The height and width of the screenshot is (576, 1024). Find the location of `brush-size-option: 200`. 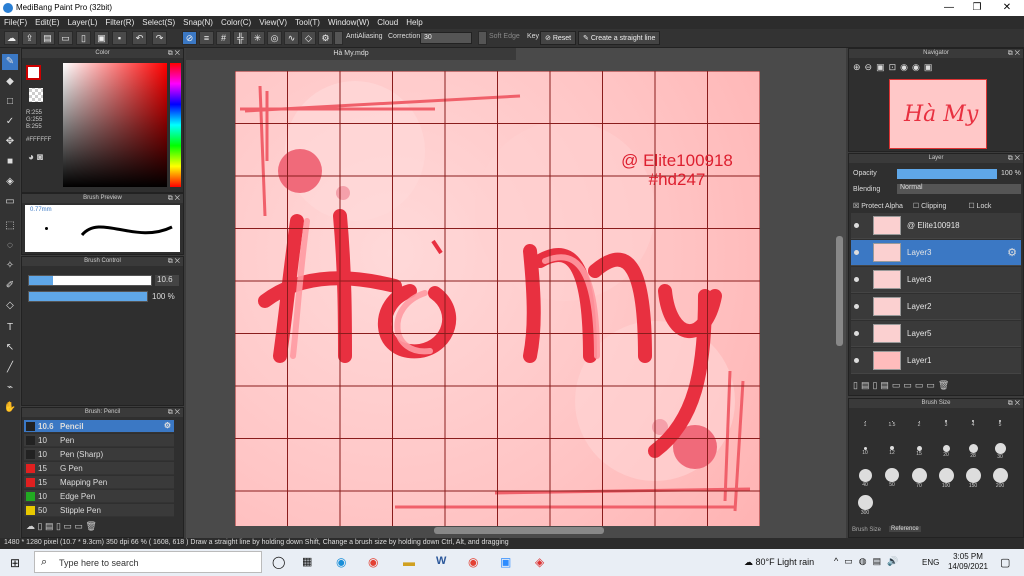

brush-size-option: 200 is located at coordinates (1000, 479).